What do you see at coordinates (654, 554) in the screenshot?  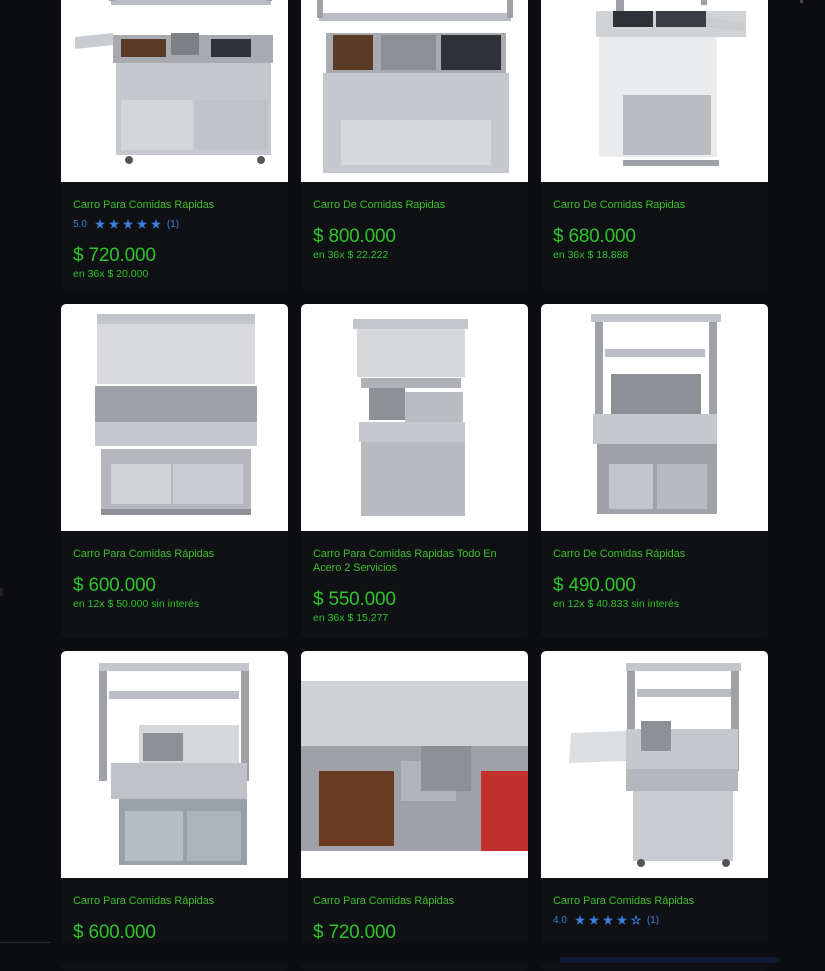 I see `product-title: Carro De Comidas Rápidas` at bounding box center [654, 554].